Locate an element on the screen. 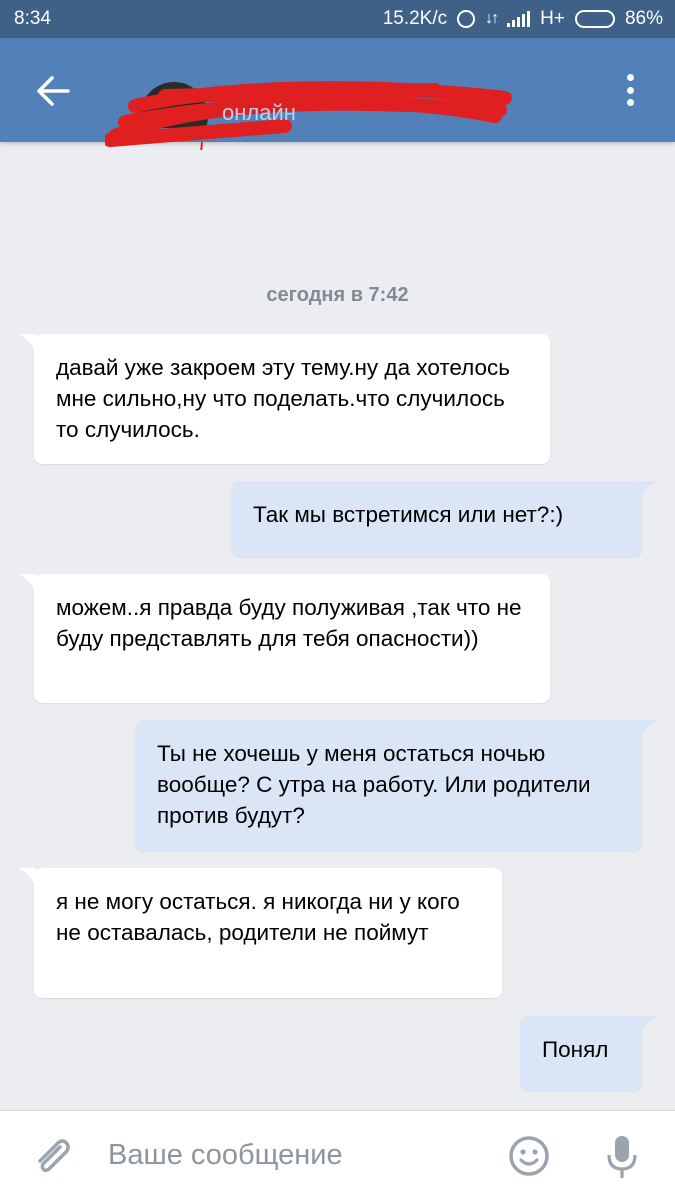 This screenshot has width=675, height=1200. message-outgoing: Понял is located at coordinates (589, 1053).